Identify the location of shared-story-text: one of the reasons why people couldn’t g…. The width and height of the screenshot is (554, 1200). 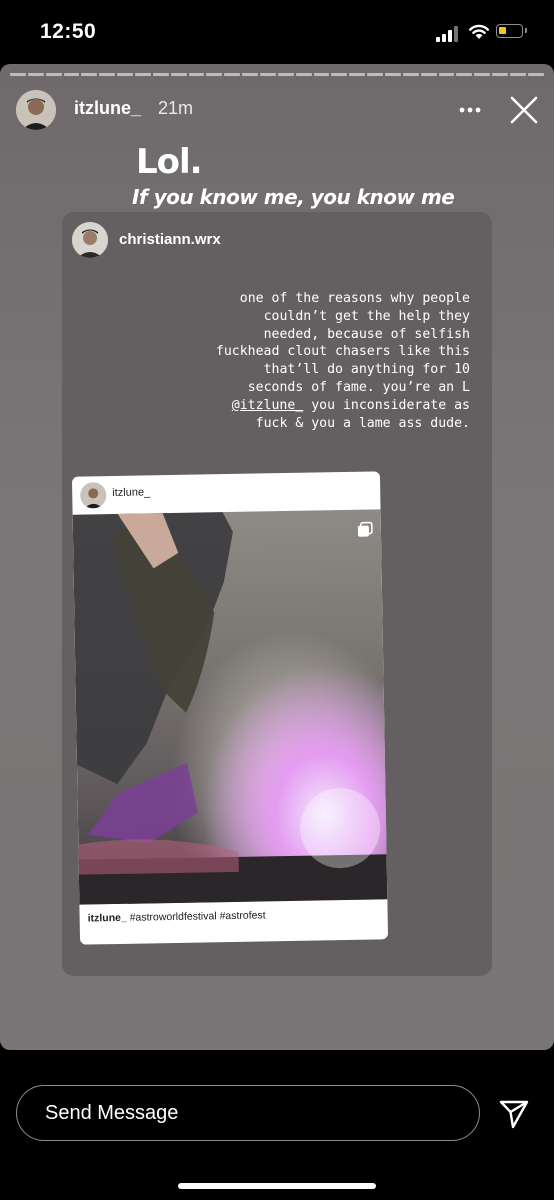
(341, 361).